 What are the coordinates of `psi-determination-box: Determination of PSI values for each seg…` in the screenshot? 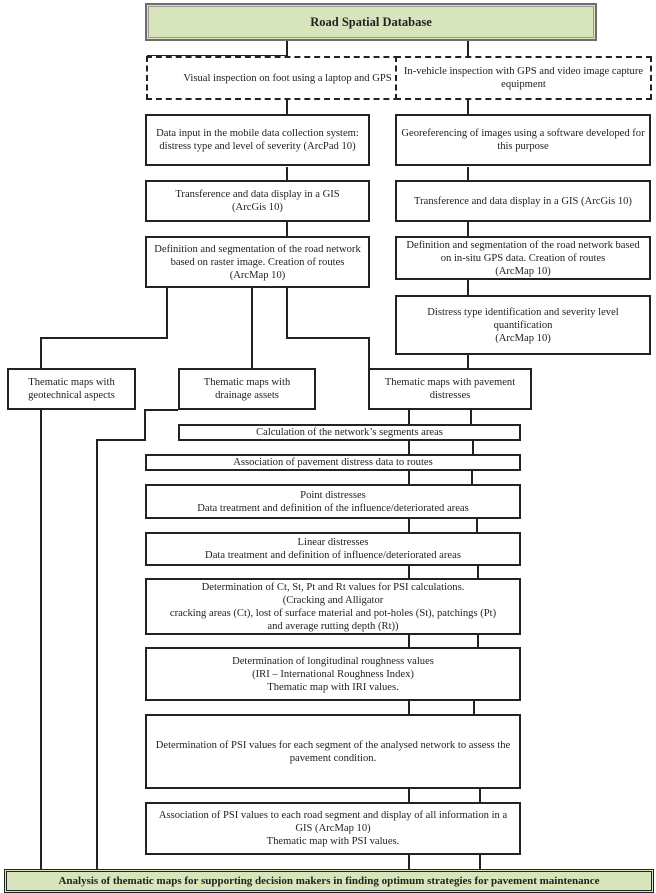 It's located at (333, 751).